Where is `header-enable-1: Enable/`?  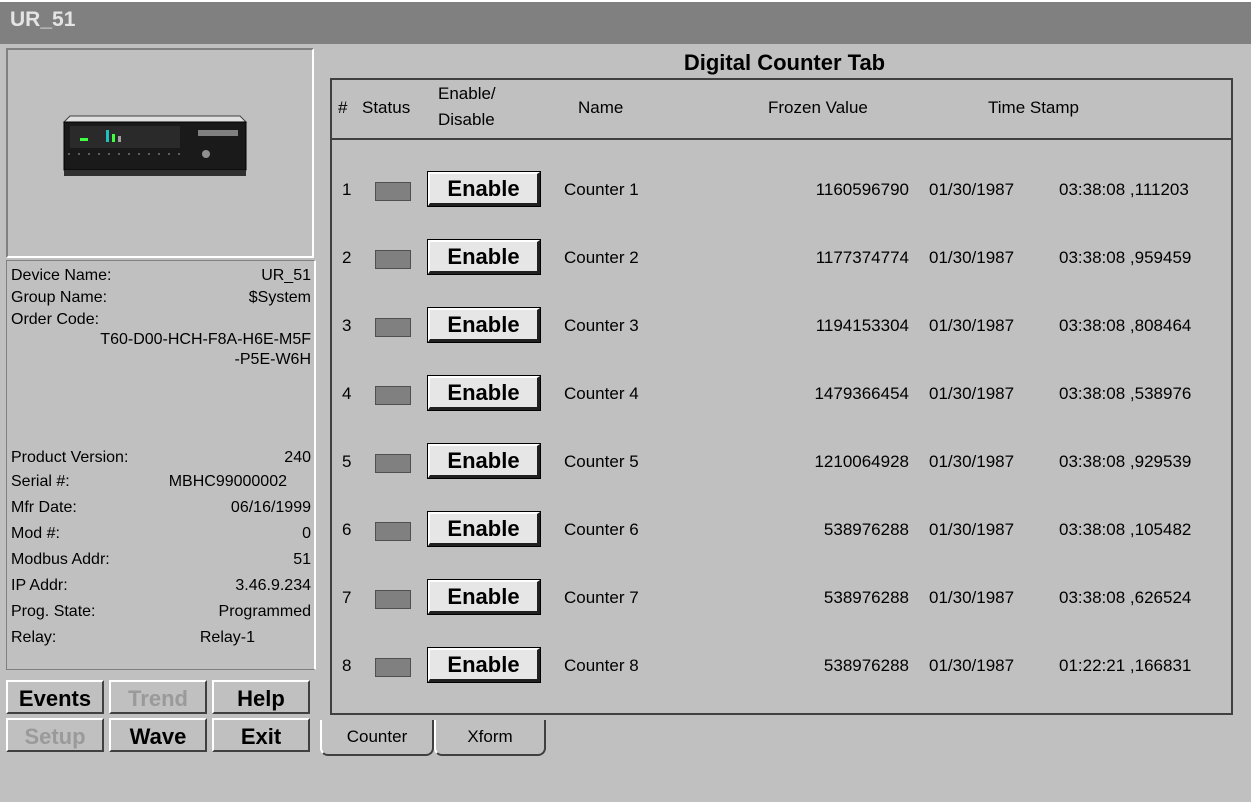 header-enable-1: Enable/ is located at coordinates (467, 93).